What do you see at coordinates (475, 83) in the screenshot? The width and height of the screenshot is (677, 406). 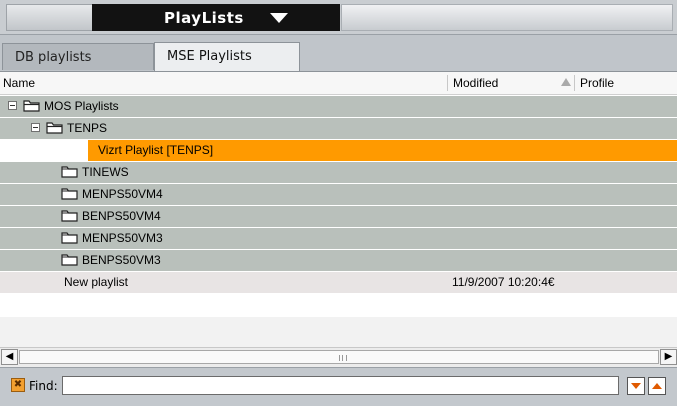 I see `column-modified: Modified` at bounding box center [475, 83].